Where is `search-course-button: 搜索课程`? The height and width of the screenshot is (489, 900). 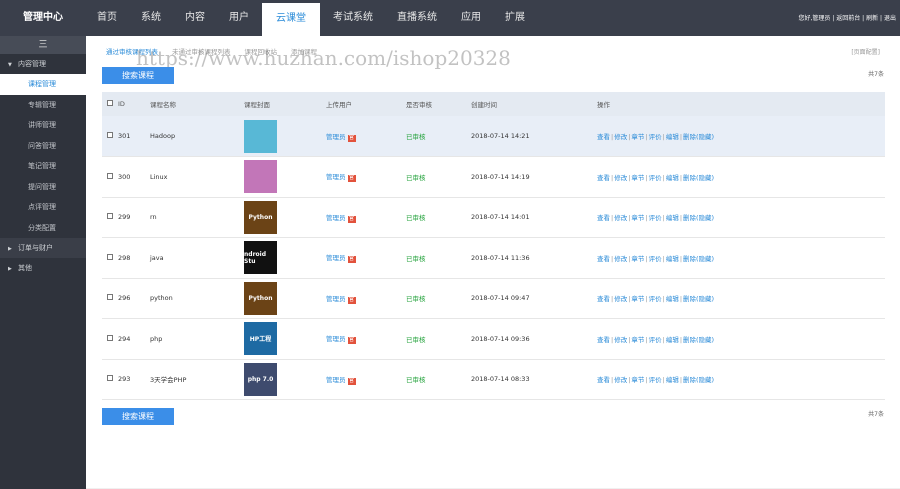
search-course-button: 搜索课程 is located at coordinates (138, 75).